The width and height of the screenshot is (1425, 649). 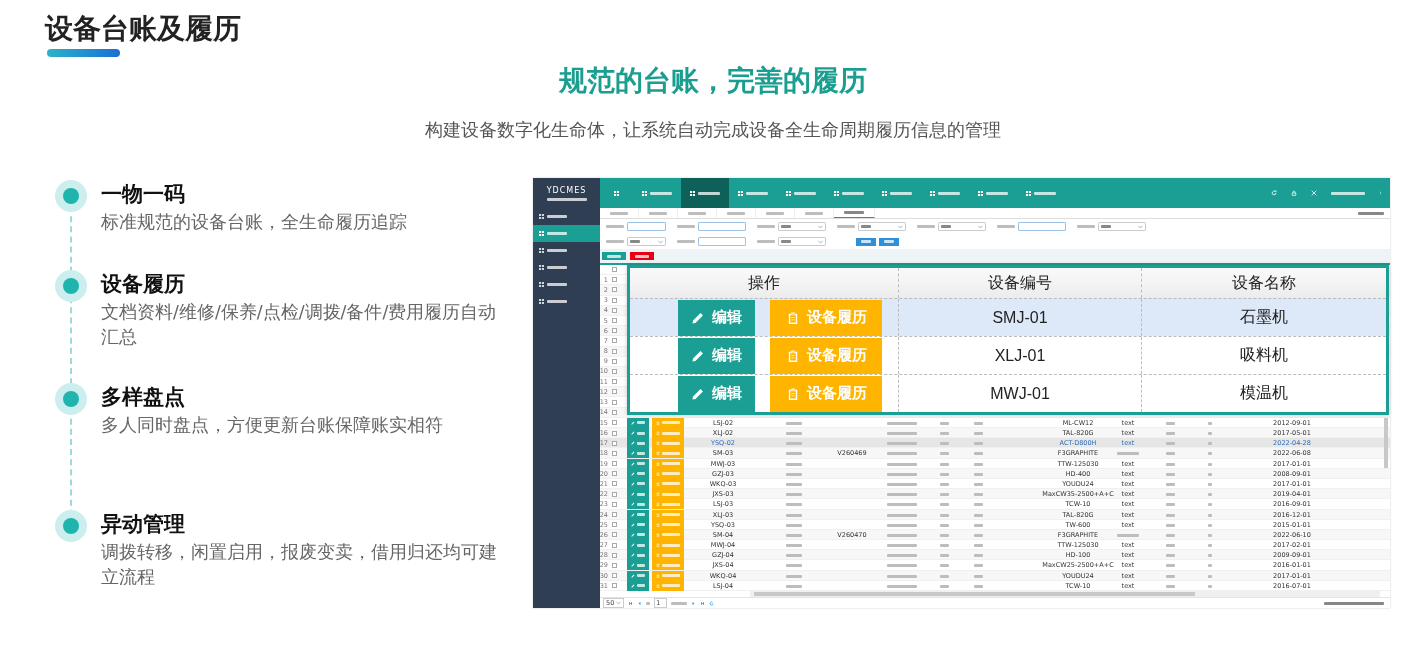 What do you see at coordinates (889, 241) in the screenshot?
I see `reset-button` at bounding box center [889, 241].